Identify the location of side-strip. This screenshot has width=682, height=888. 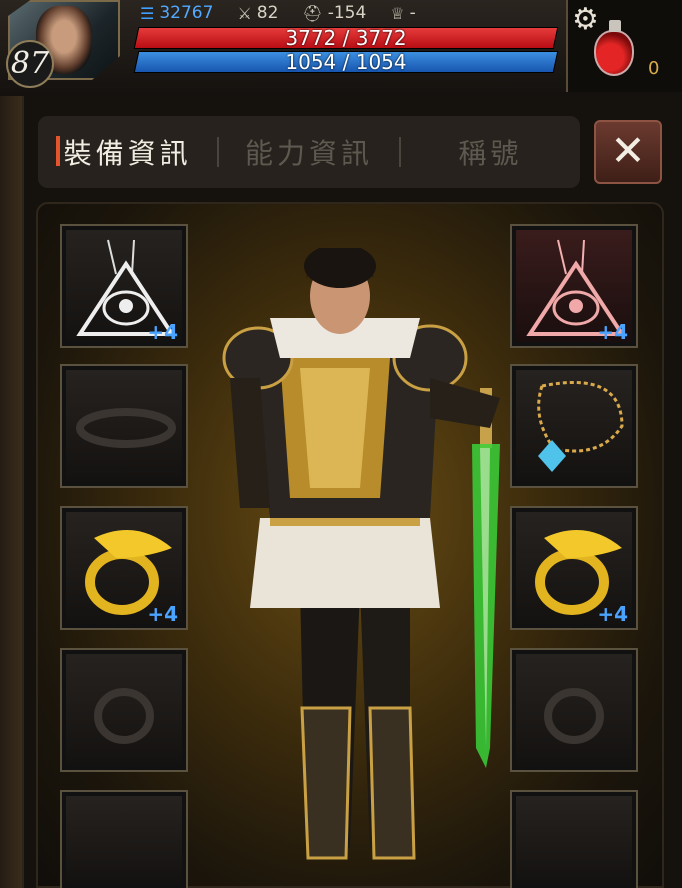
(11, 492).